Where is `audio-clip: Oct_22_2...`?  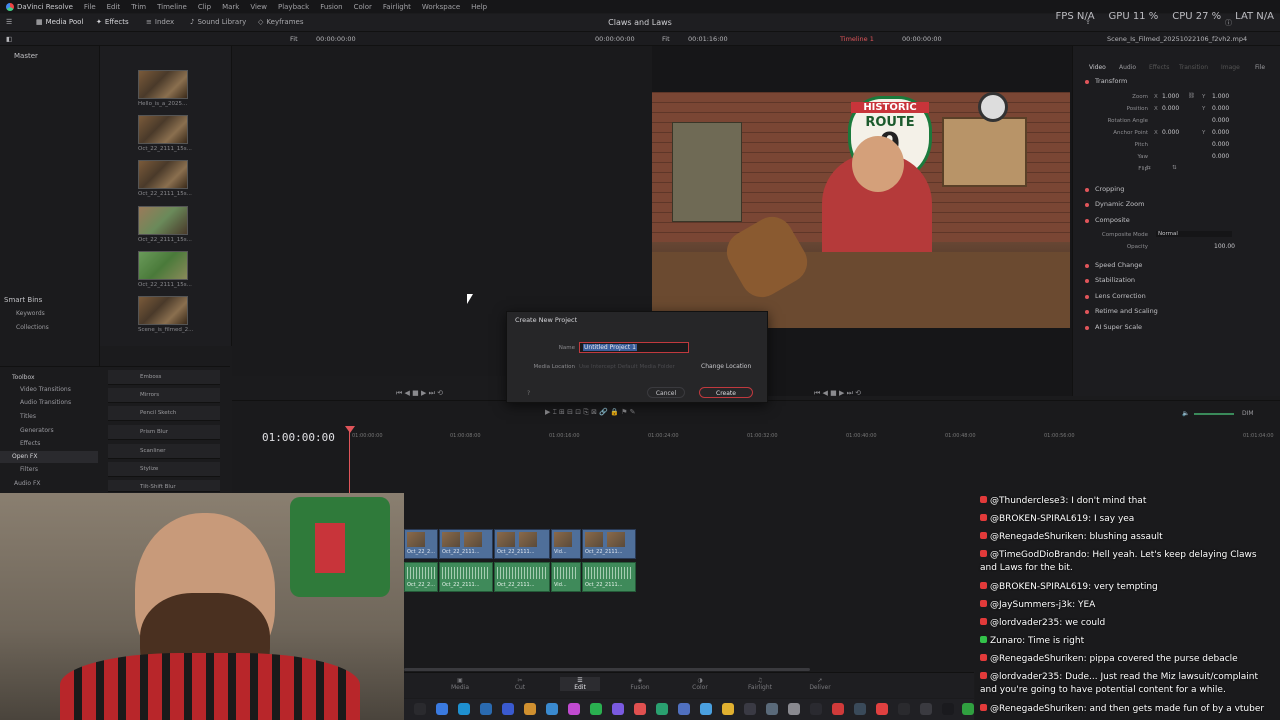 audio-clip: Oct_22_2... is located at coordinates (421, 577).